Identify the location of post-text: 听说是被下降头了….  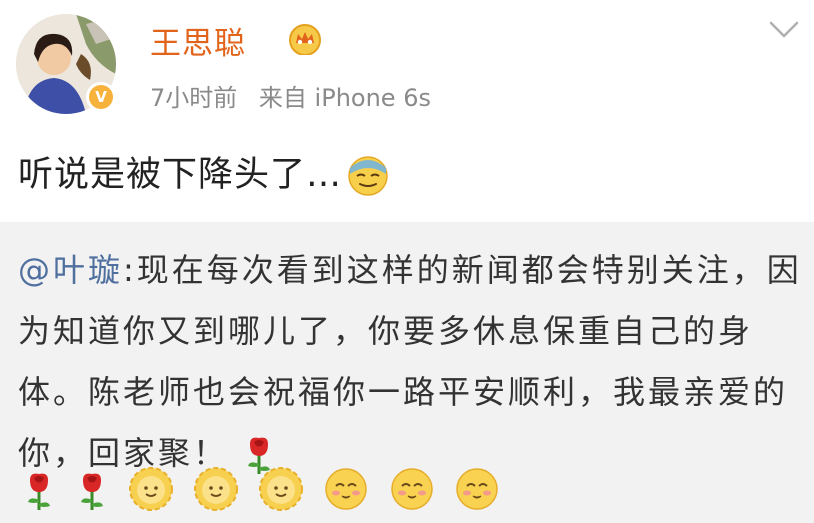
(204, 172).